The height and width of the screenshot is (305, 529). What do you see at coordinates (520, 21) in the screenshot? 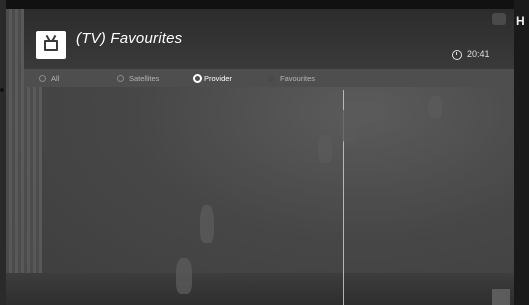
I see `edge-letter: H` at bounding box center [520, 21].